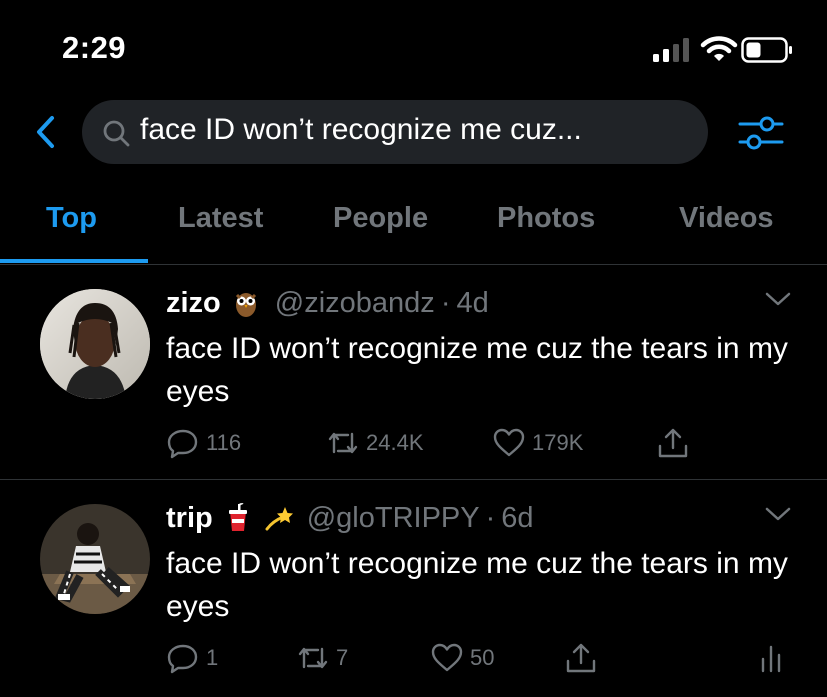 The image size is (827, 697). What do you see at coordinates (46, 132) in the screenshot?
I see `back-arrow-icon` at bounding box center [46, 132].